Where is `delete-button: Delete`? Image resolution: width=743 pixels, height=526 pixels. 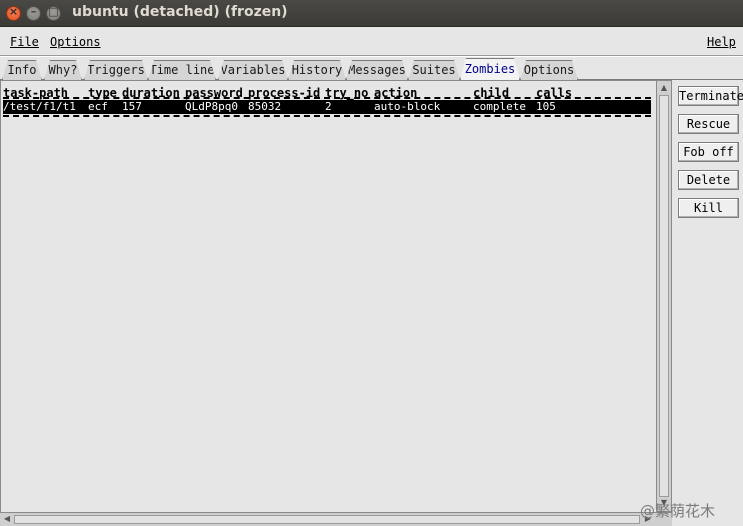 delete-button: Delete is located at coordinates (708, 180).